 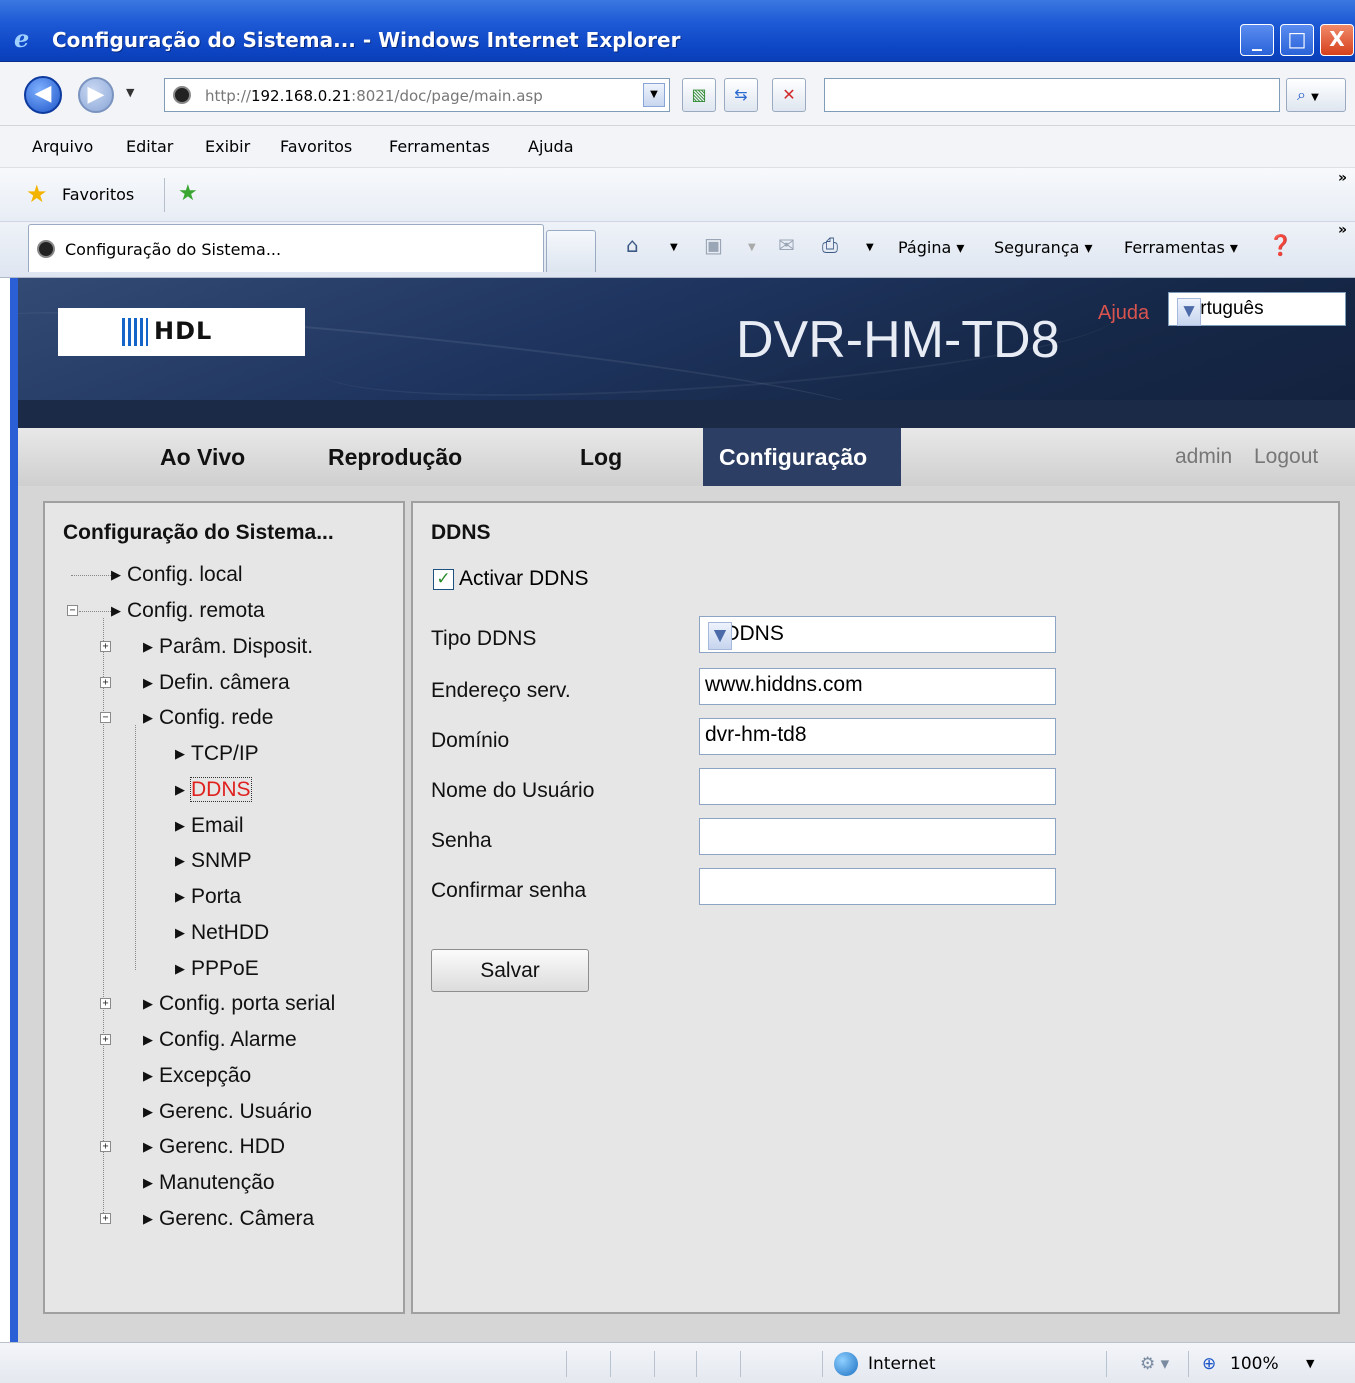 I want to click on tab-reproducao: Reprodução, so click(x=395, y=457).